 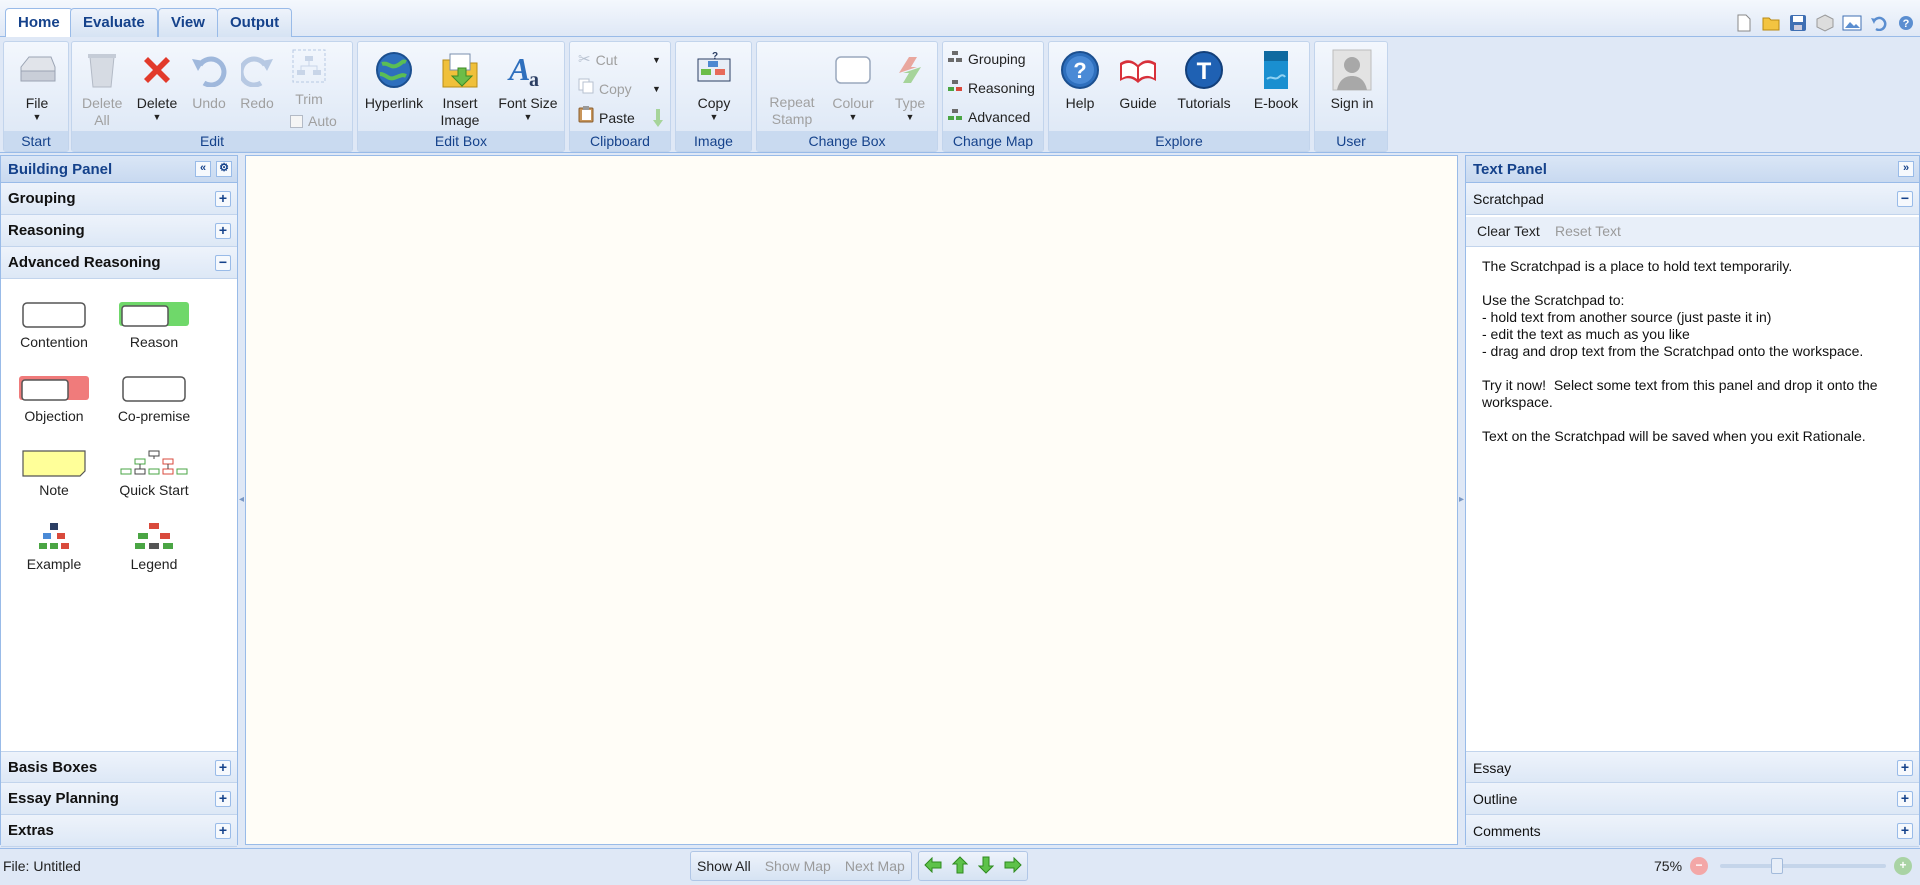 I want to click on tab-evaluate: Evaluate, so click(x=114, y=22).